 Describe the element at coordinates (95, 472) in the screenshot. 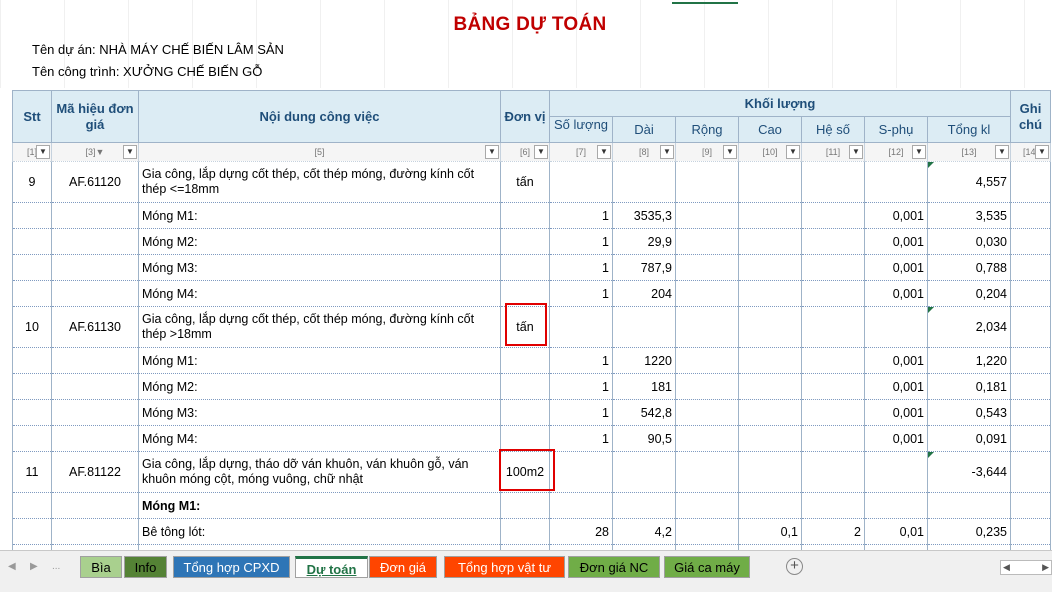

I see `code-cell: AF.81122` at that location.